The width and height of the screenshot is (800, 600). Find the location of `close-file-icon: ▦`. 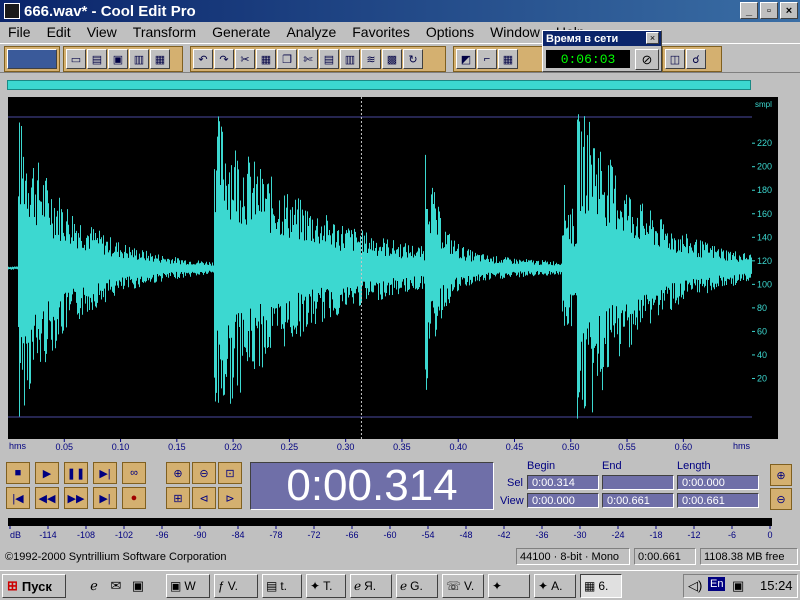

close-file-icon: ▦ is located at coordinates (160, 59).